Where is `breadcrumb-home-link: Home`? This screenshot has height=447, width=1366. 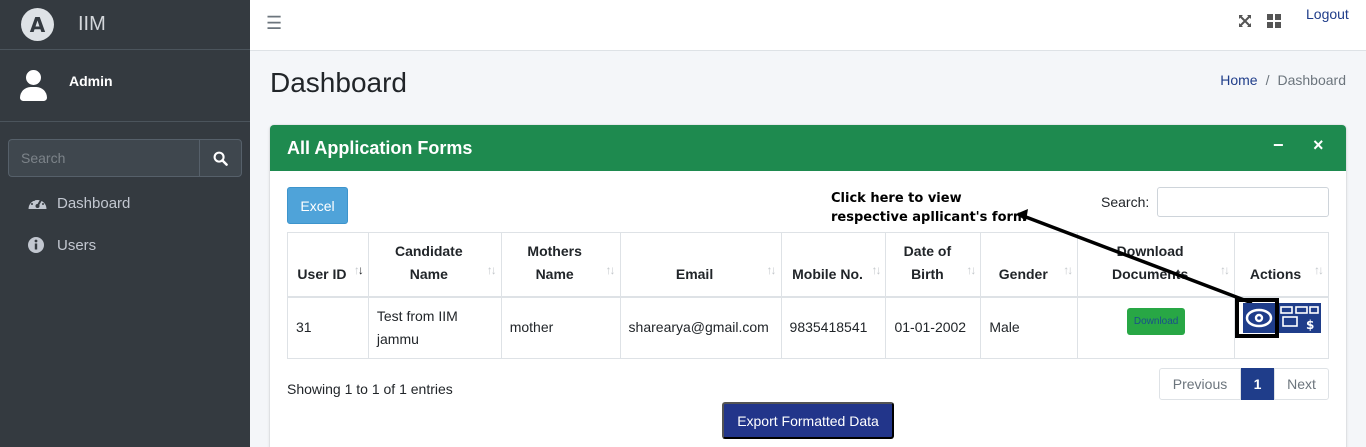
breadcrumb-home-link: Home is located at coordinates (1238, 80).